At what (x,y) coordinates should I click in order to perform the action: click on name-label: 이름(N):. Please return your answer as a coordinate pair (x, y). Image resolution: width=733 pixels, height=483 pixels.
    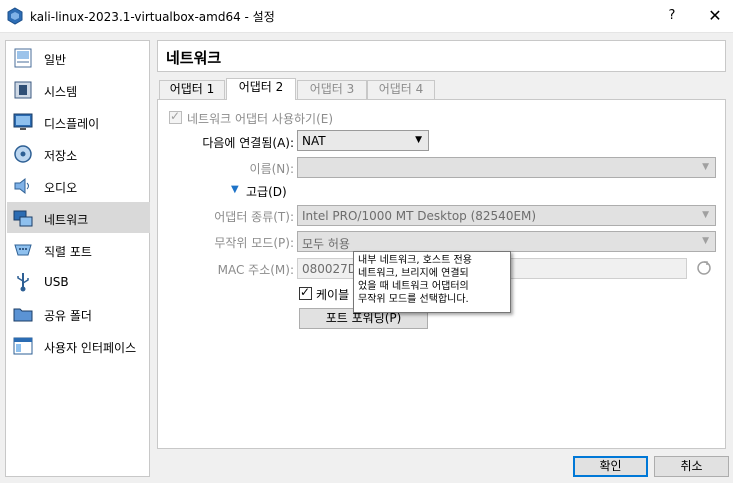
    Looking at the image, I should click on (271, 169).